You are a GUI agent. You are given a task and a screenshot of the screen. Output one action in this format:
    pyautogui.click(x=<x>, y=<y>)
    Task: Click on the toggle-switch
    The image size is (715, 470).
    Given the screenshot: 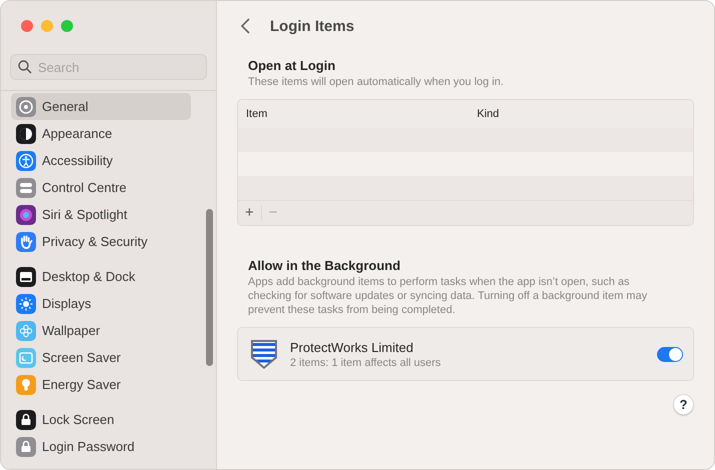 What is the action you would take?
    pyautogui.click(x=670, y=354)
    